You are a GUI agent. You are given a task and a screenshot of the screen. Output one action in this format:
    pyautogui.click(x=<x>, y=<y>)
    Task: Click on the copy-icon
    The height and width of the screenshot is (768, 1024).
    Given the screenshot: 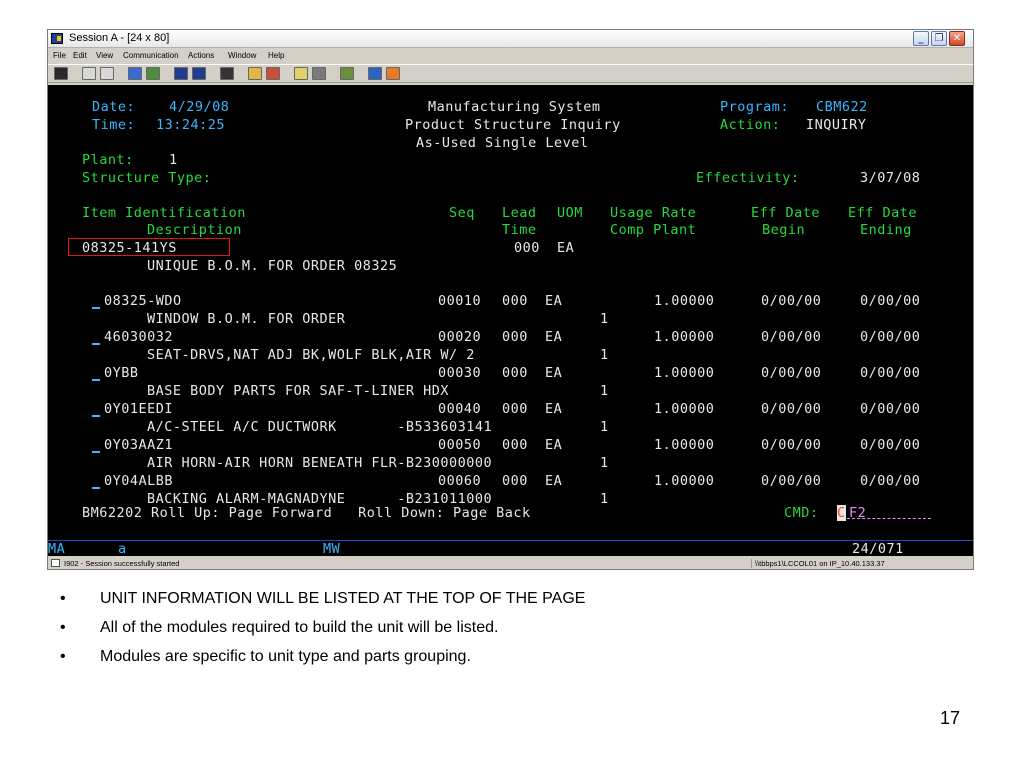 What is the action you would take?
    pyautogui.click(x=89, y=73)
    